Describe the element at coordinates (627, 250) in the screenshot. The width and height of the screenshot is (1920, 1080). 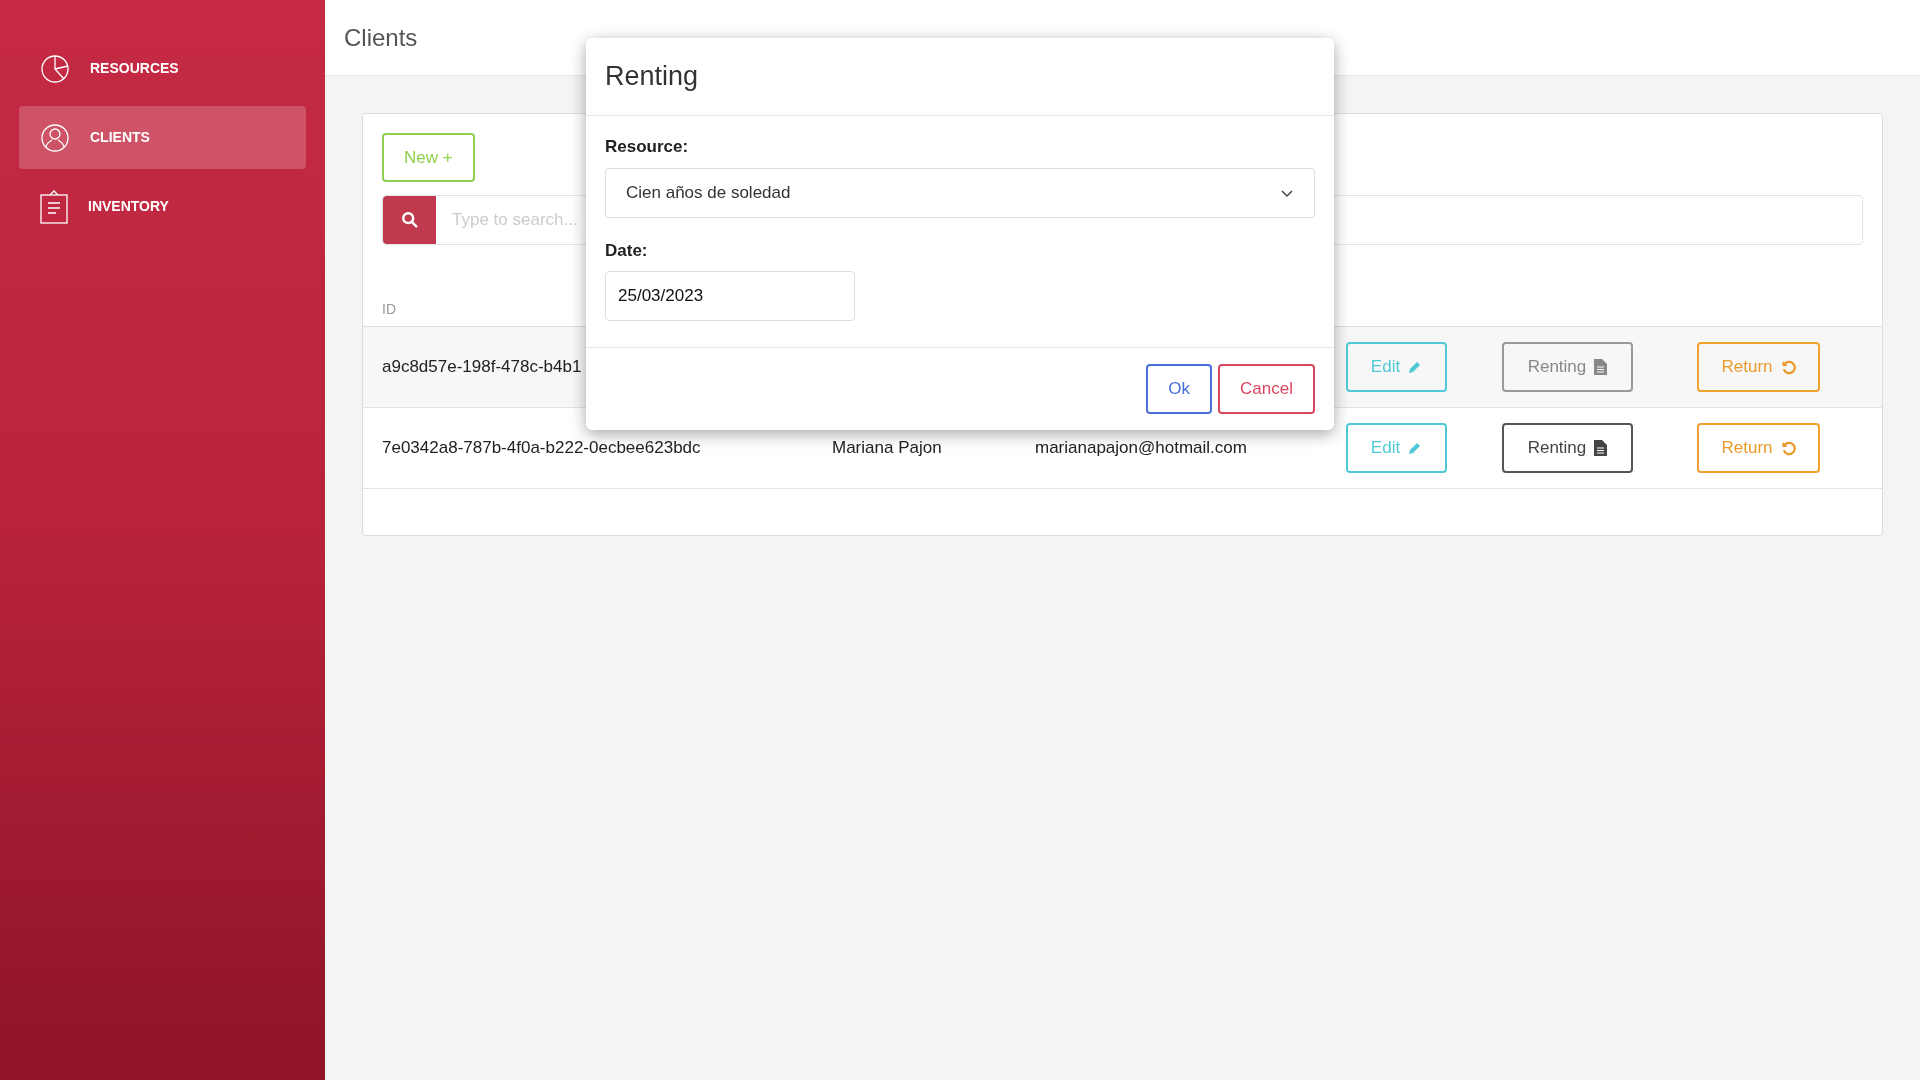
I see `field-label: Date:` at that location.